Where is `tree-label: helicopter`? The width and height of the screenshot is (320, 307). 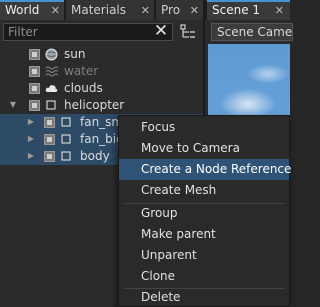 tree-label: helicopter is located at coordinates (94, 105).